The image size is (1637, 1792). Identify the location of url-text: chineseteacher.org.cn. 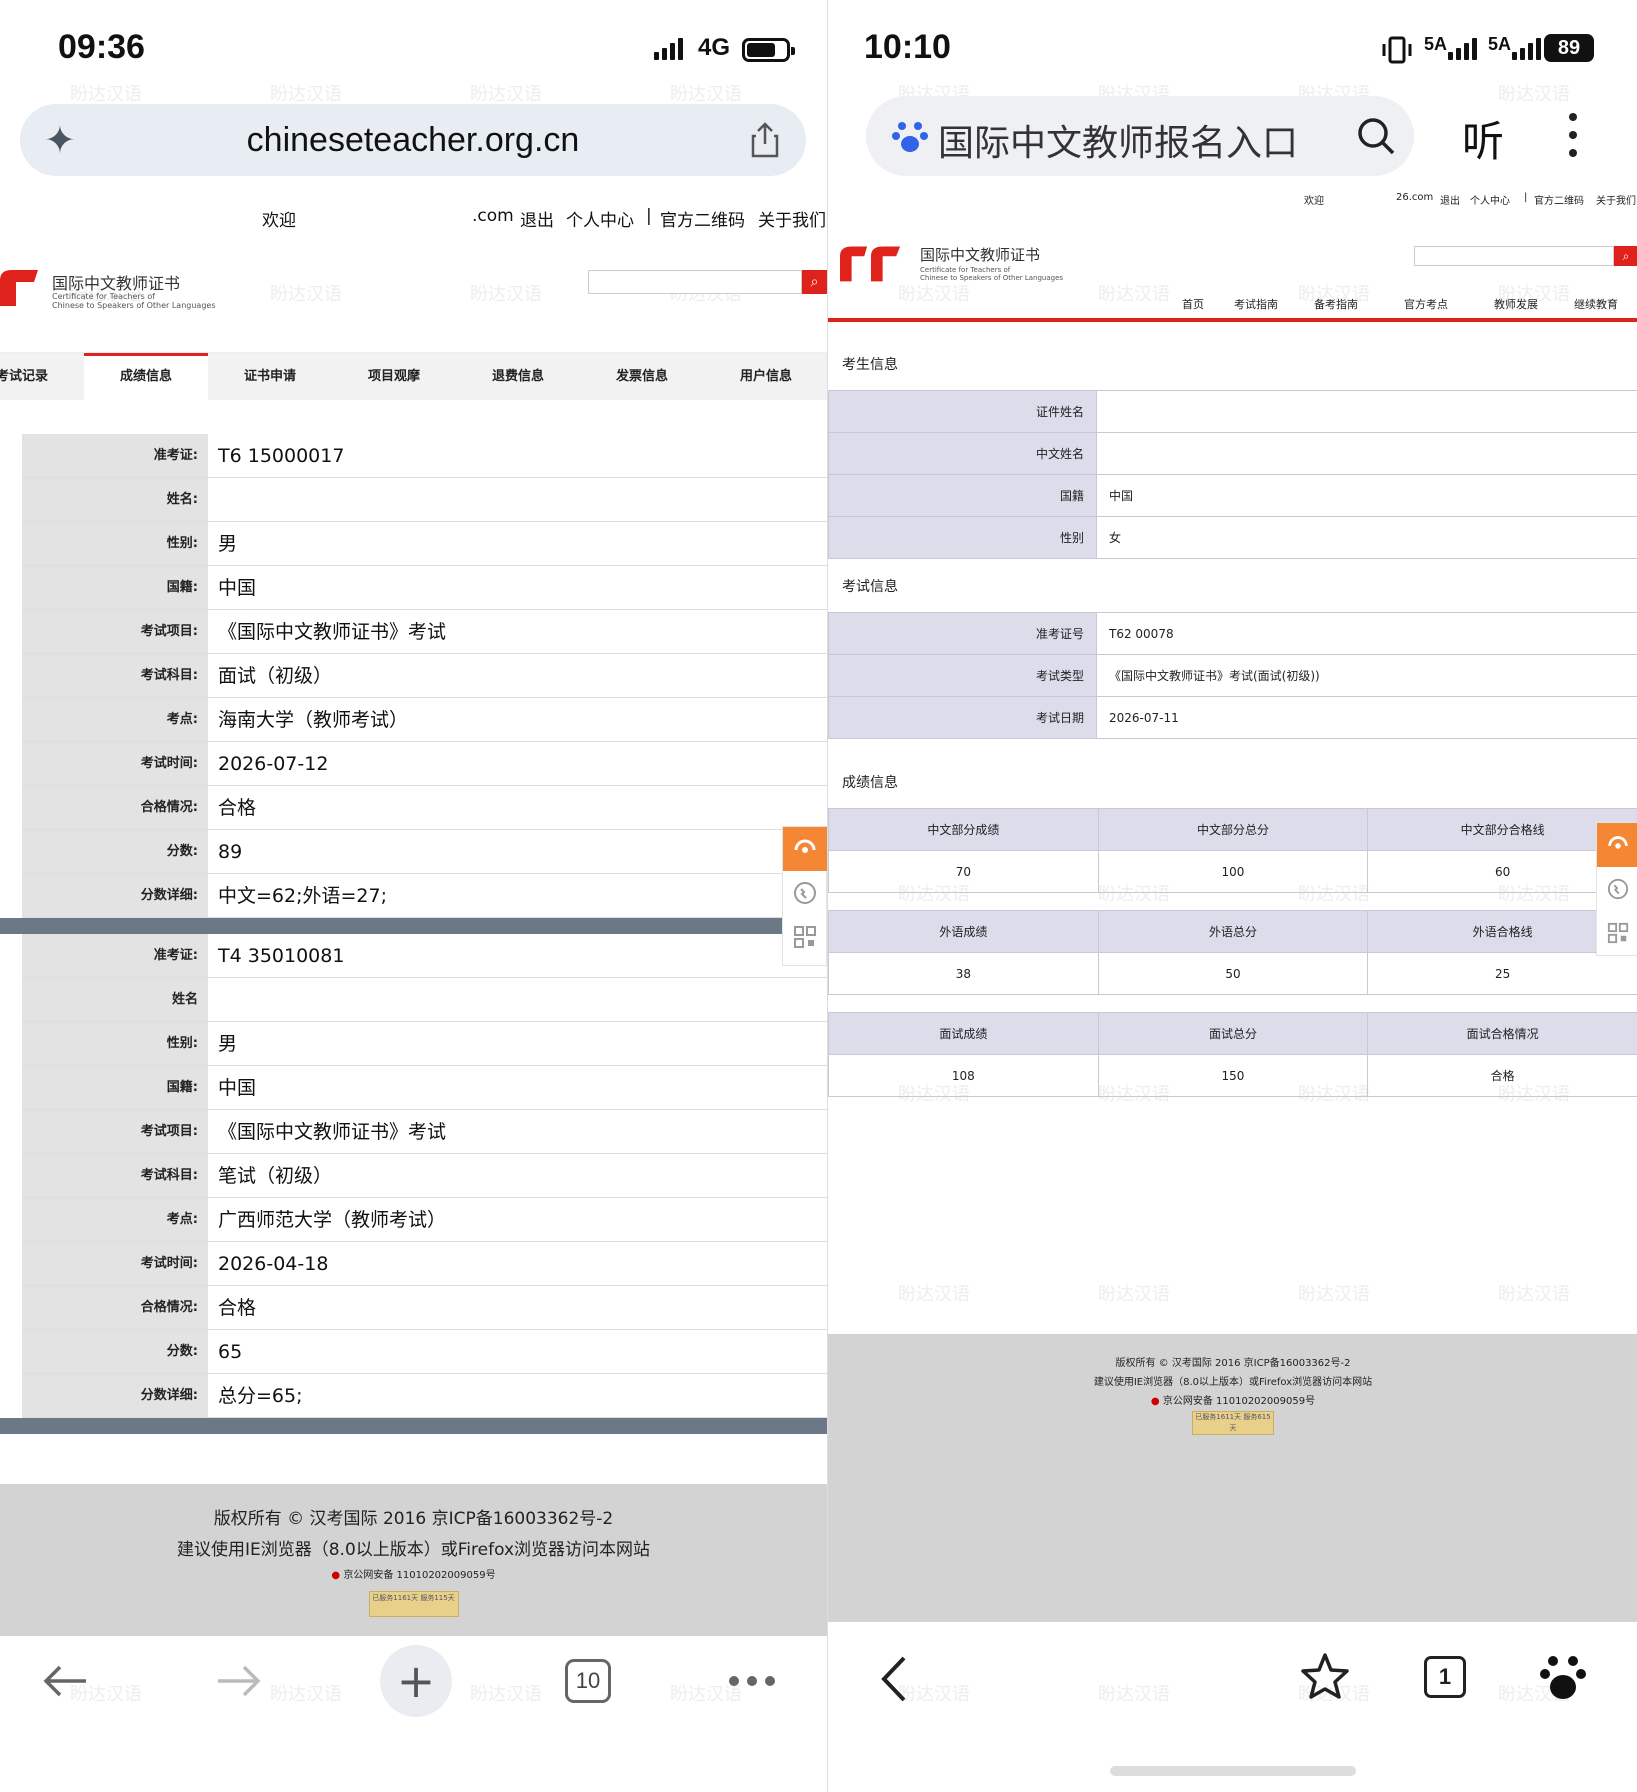
(413, 139).